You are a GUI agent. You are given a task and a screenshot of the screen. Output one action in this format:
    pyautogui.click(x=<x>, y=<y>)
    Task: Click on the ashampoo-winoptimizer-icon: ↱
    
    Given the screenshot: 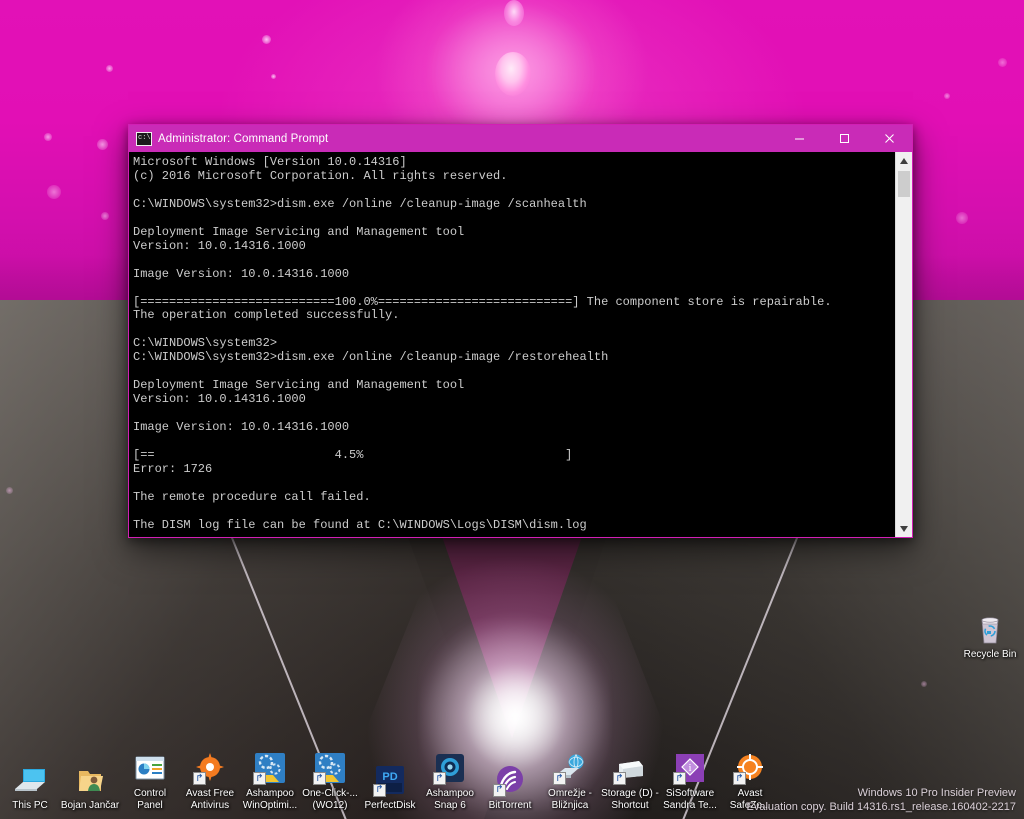 What is the action you would take?
    pyautogui.click(x=270, y=768)
    